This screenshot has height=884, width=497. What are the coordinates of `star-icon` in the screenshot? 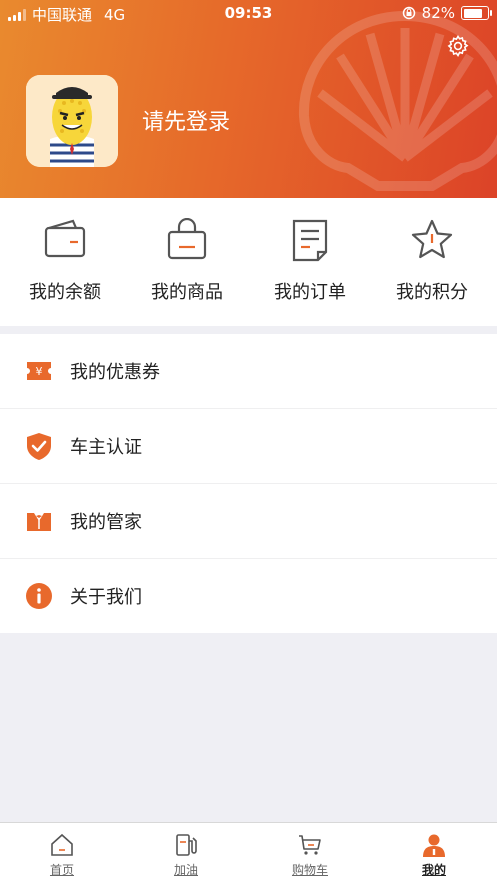 It's located at (432, 239).